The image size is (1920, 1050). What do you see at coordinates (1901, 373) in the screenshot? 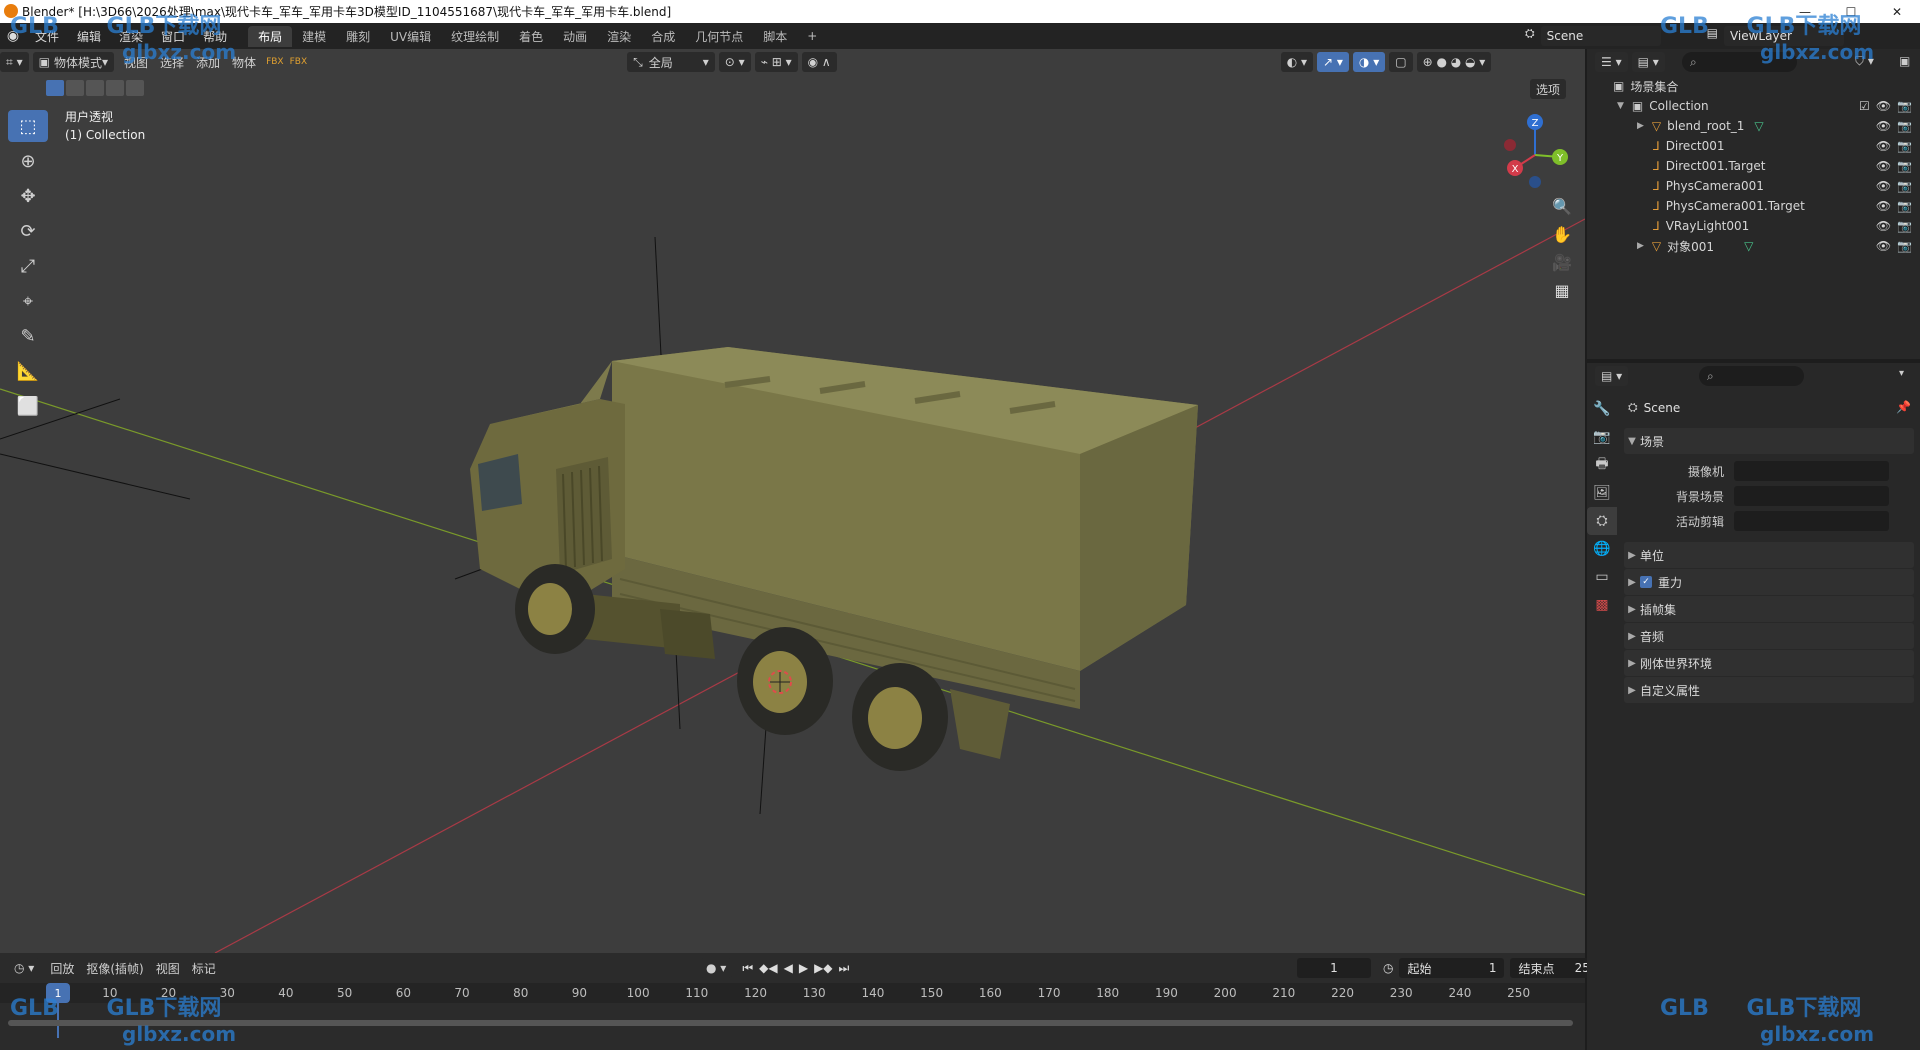
I see `properties-options-icon: ▾` at bounding box center [1901, 373].